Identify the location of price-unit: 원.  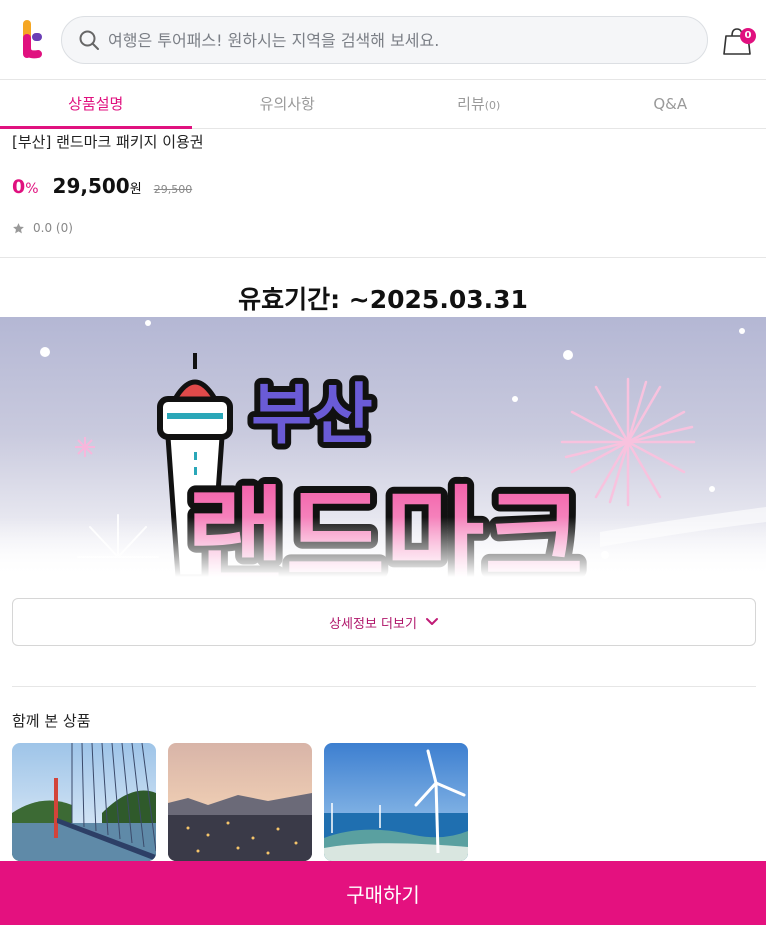
(135, 189).